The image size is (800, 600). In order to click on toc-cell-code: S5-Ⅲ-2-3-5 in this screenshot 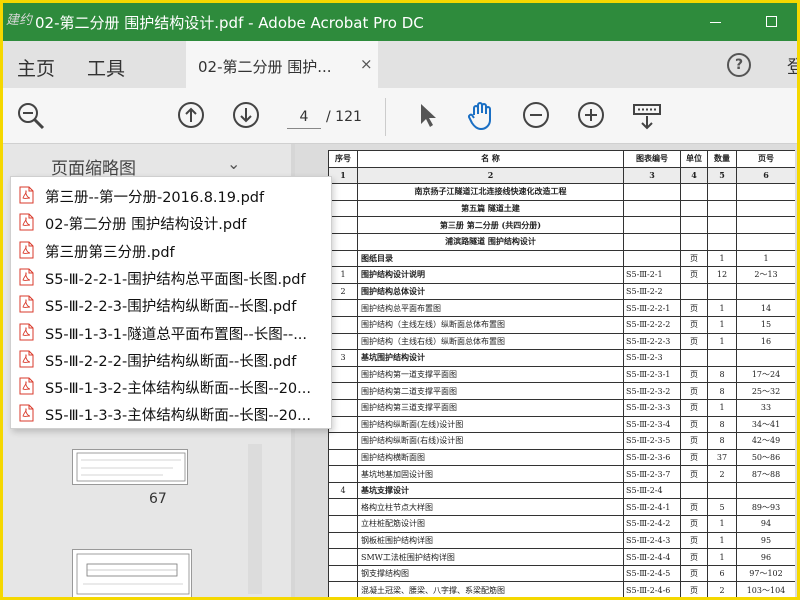, I will do `click(652, 441)`.